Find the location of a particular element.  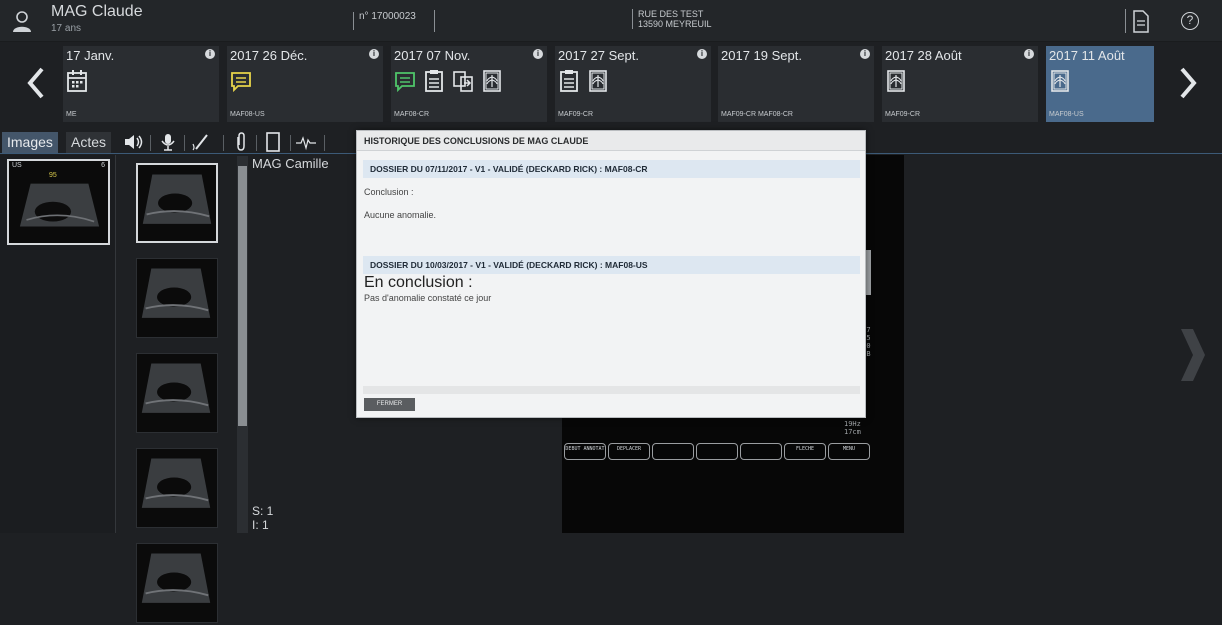

question-icon: ? is located at coordinates (1190, 20).